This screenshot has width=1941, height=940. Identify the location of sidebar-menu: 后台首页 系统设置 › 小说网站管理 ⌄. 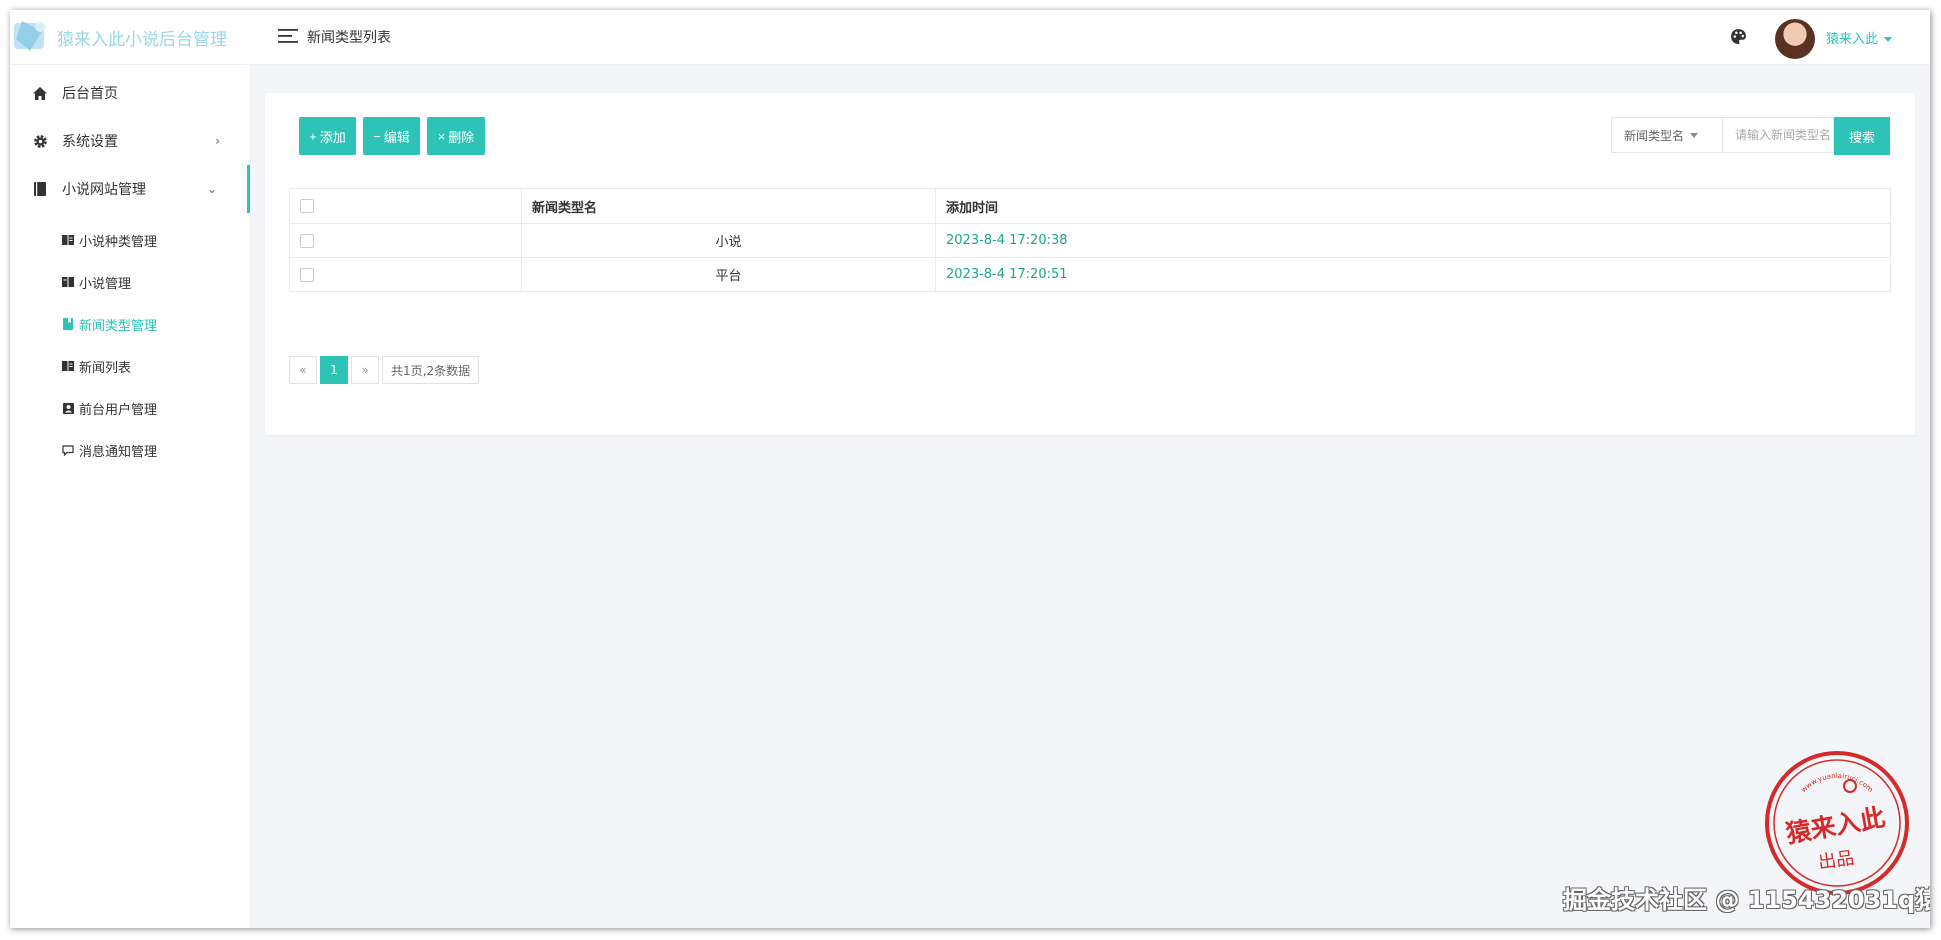
(130, 141).